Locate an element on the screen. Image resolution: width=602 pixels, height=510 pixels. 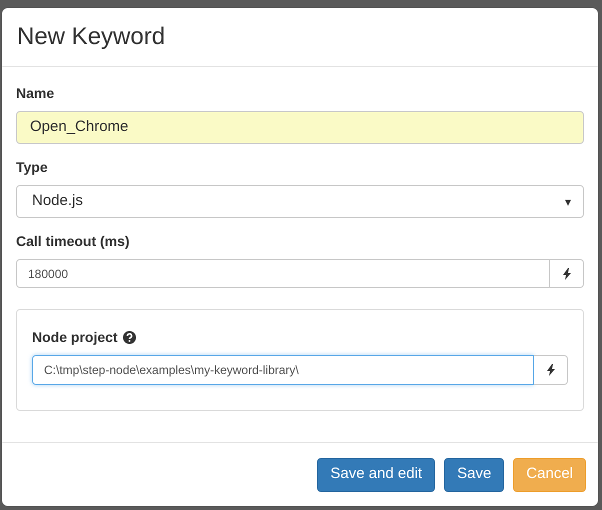
dialog-title: New Keyword is located at coordinates (91, 37).